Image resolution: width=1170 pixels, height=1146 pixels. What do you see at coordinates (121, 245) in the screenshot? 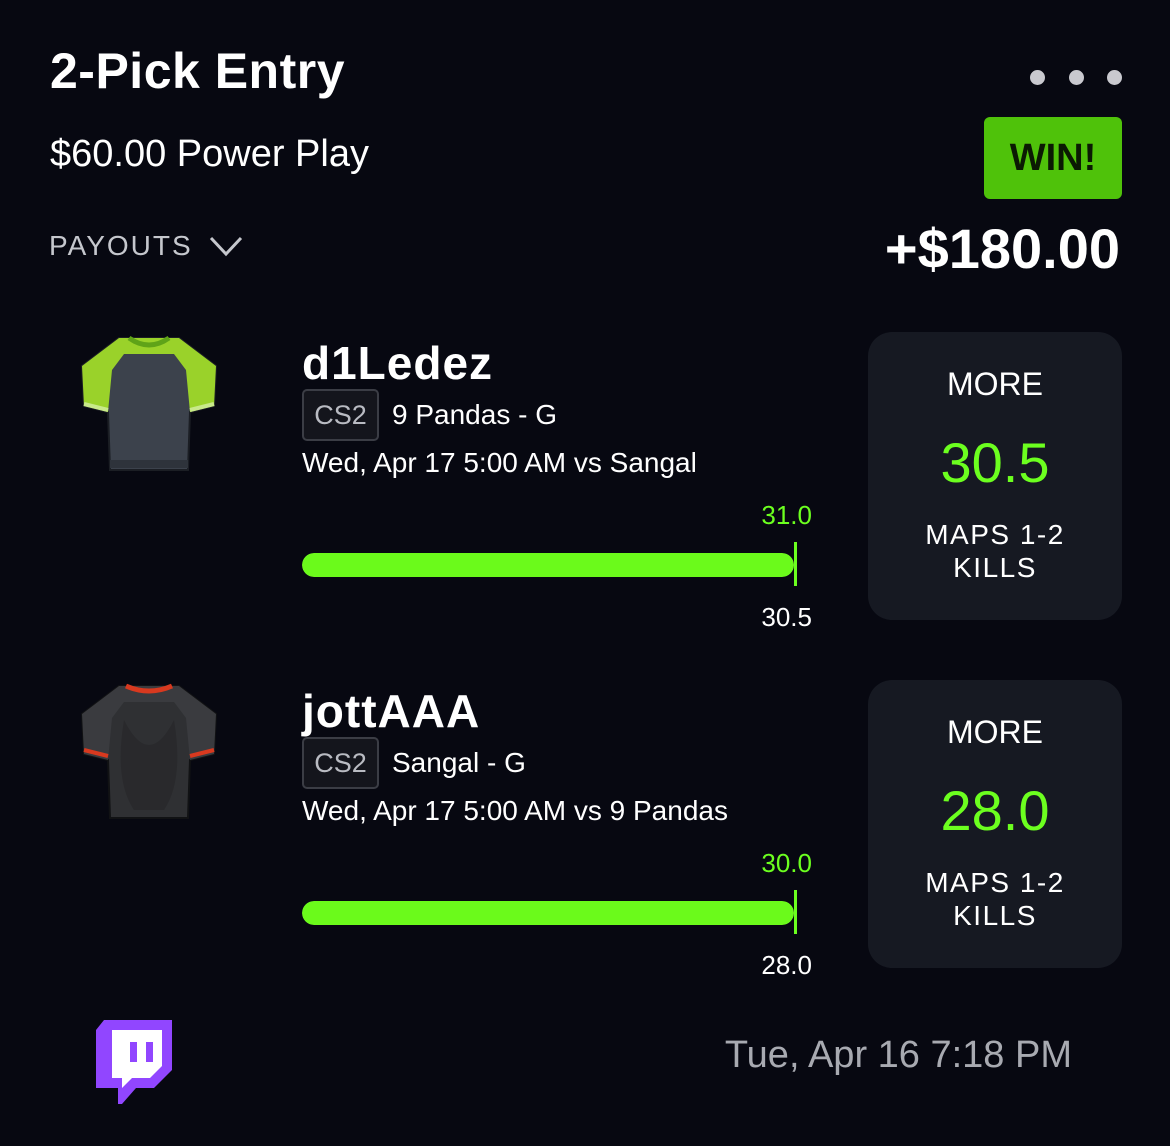
I see `payouts-label: PAYOUTS` at bounding box center [121, 245].